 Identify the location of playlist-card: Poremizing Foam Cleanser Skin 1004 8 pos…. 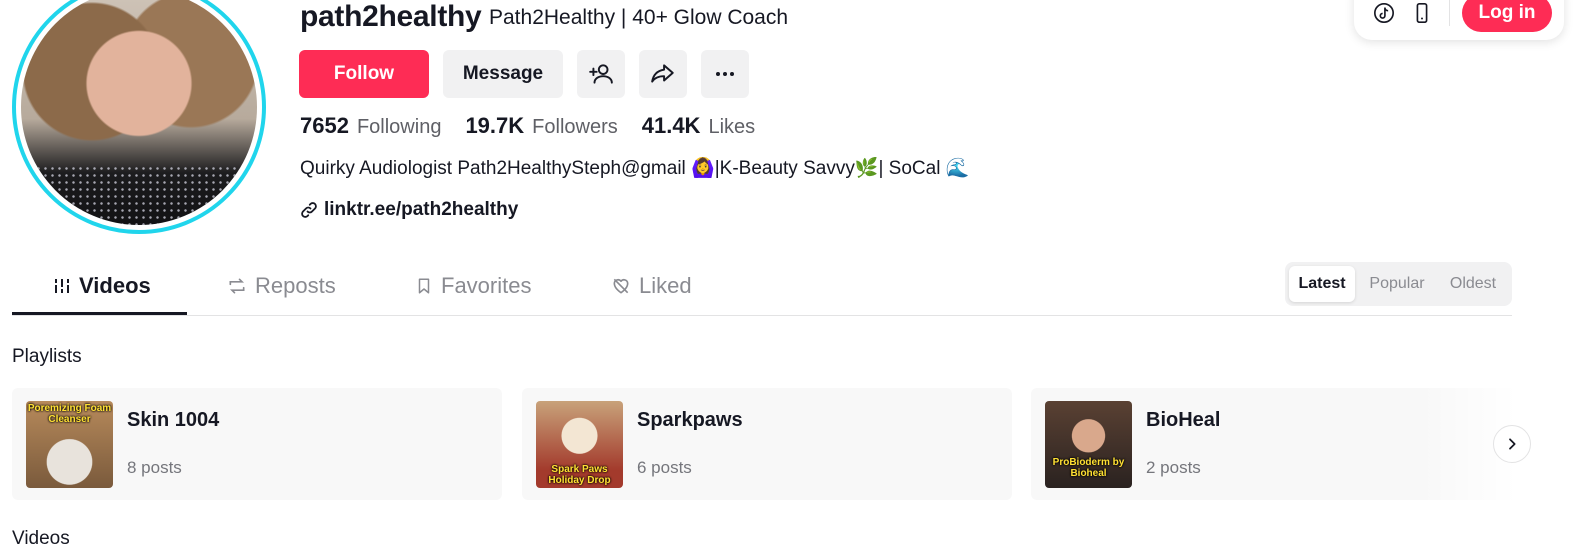
(257, 444).